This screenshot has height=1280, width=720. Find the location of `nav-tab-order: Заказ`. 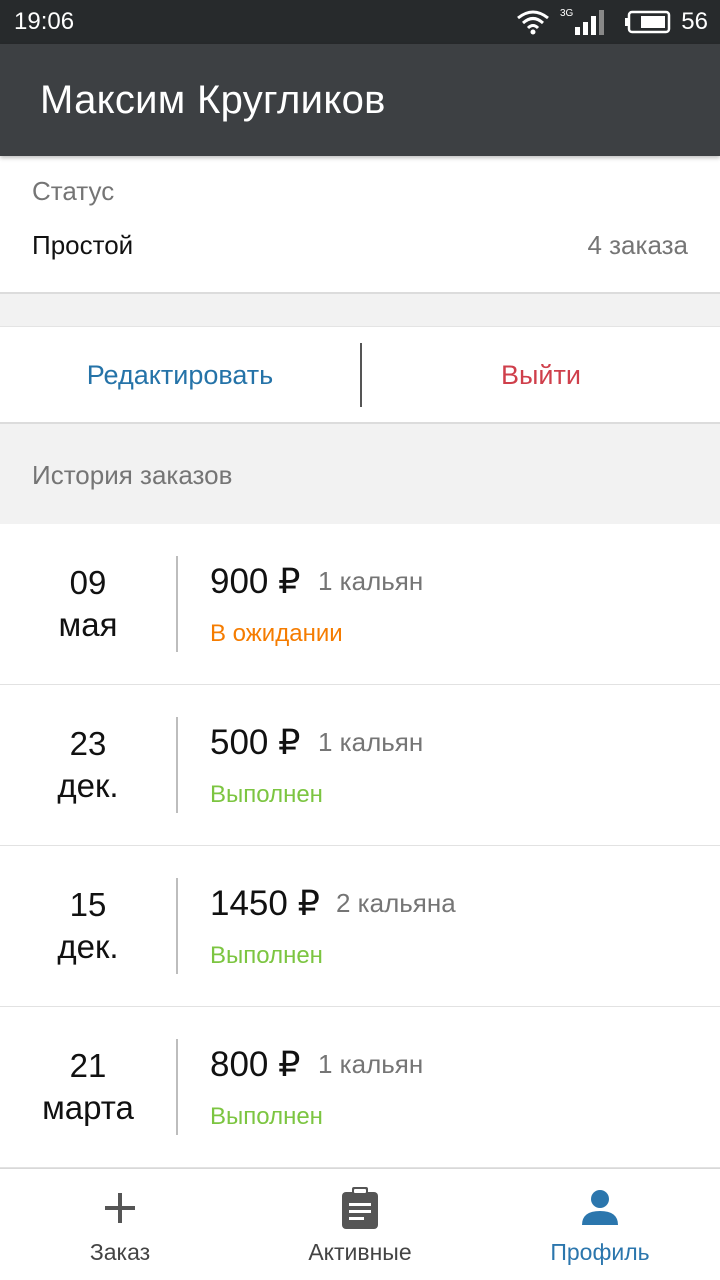

nav-tab-order: Заказ is located at coordinates (120, 1224).